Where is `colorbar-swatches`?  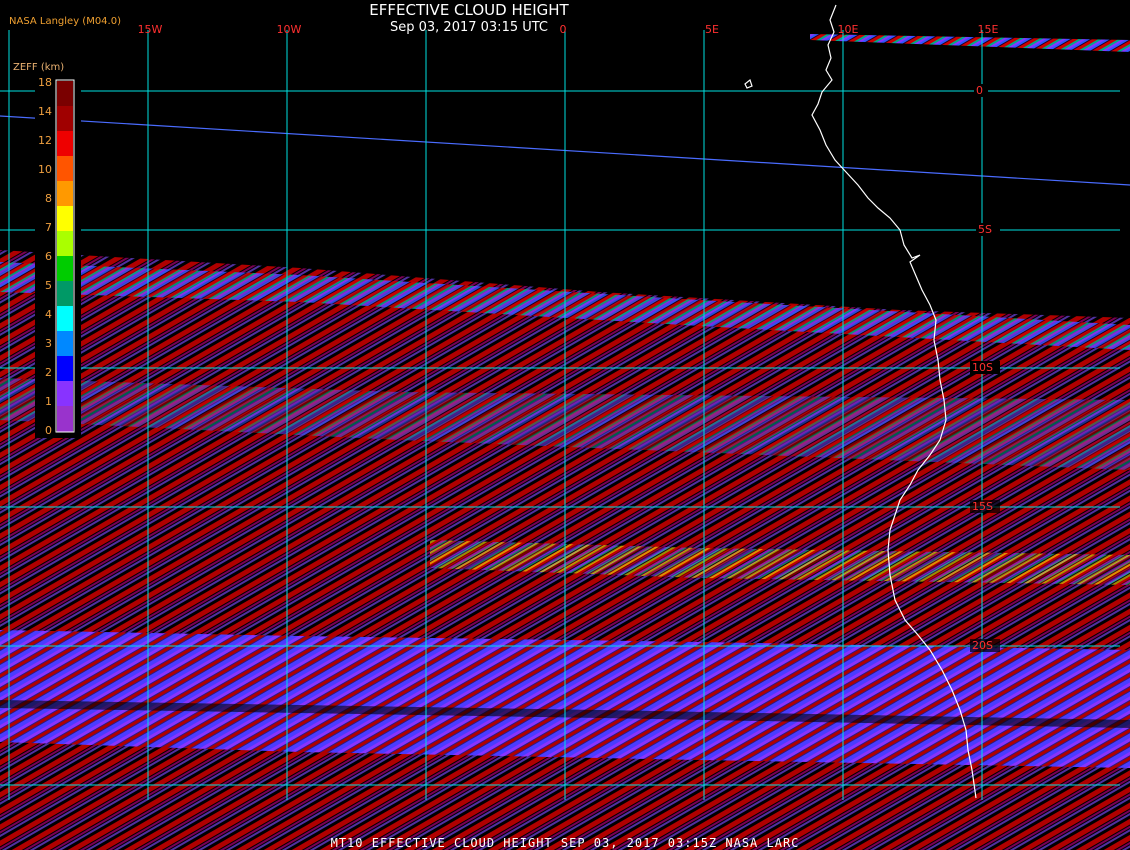
colorbar-swatches is located at coordinates (65, 256).